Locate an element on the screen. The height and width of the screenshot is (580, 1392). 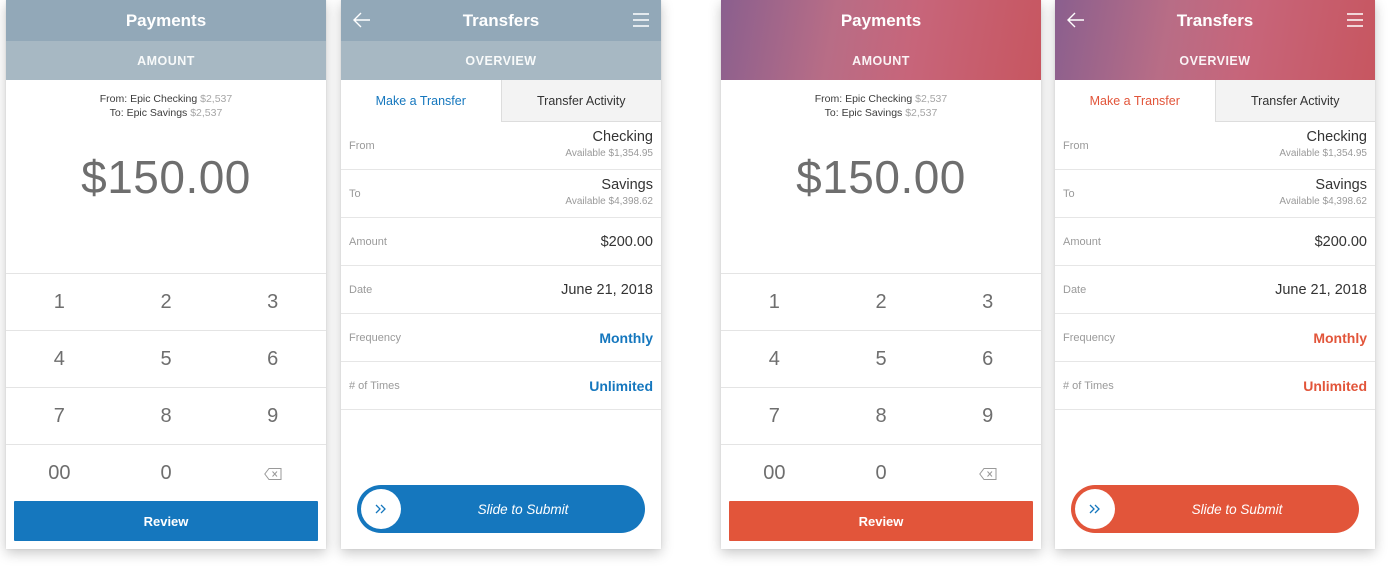
double-chevron-right-icon is located at coordinates (1094, 509).